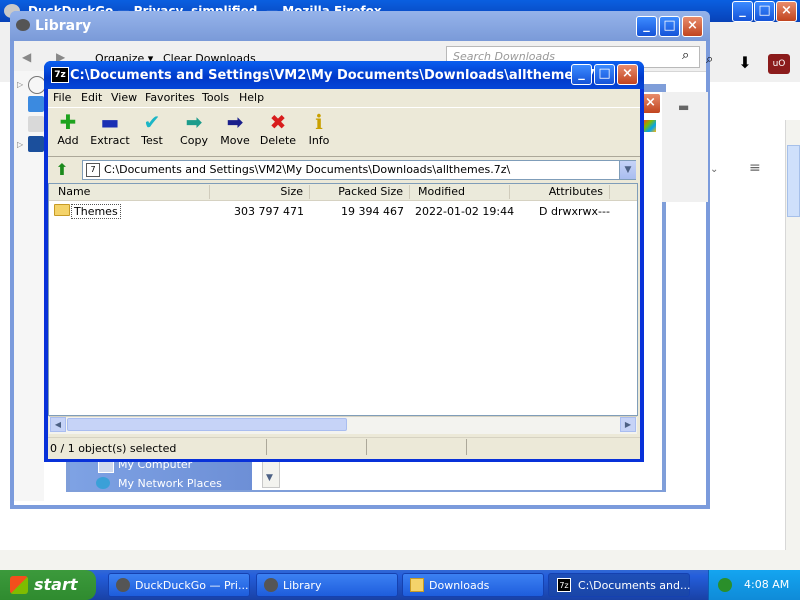 This screenshot has width=800, height=600. Describe the element at coordinates (36, 124) in the screenshot. I see `tags-icon` at that location.